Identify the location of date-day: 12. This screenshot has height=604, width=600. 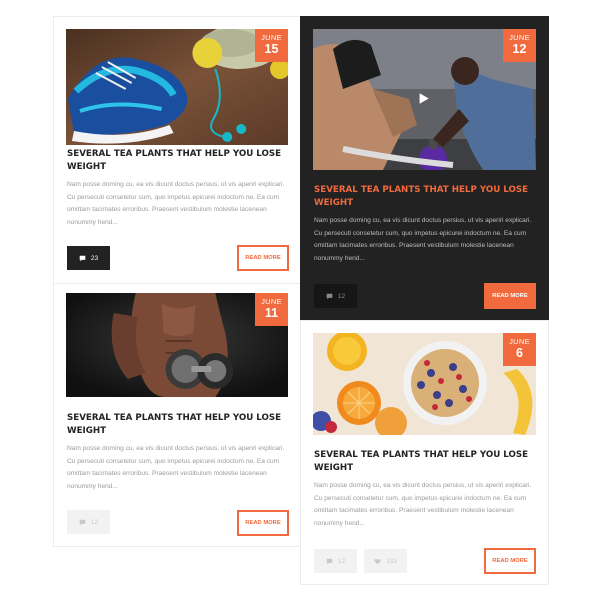
(519, 49).